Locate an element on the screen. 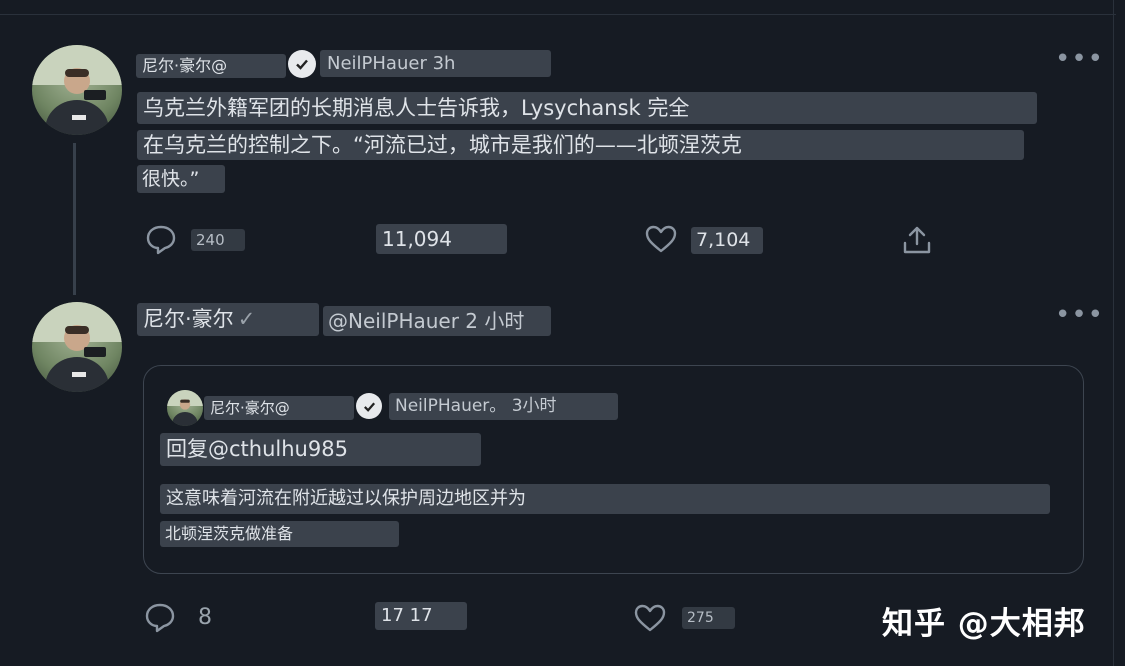  quoted-avatar-photo is located at coordinates (185, 408).